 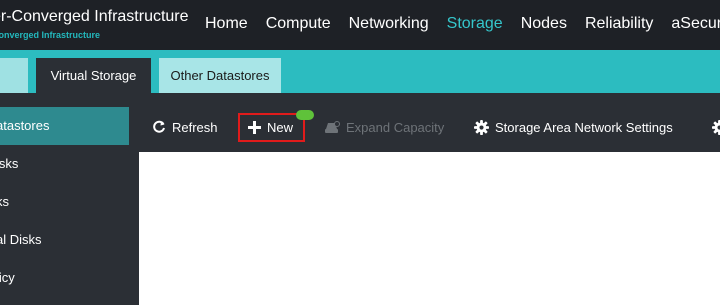 I want to click on san-settings-button: Storage Area Network Settings, so click(x=573, y=127).